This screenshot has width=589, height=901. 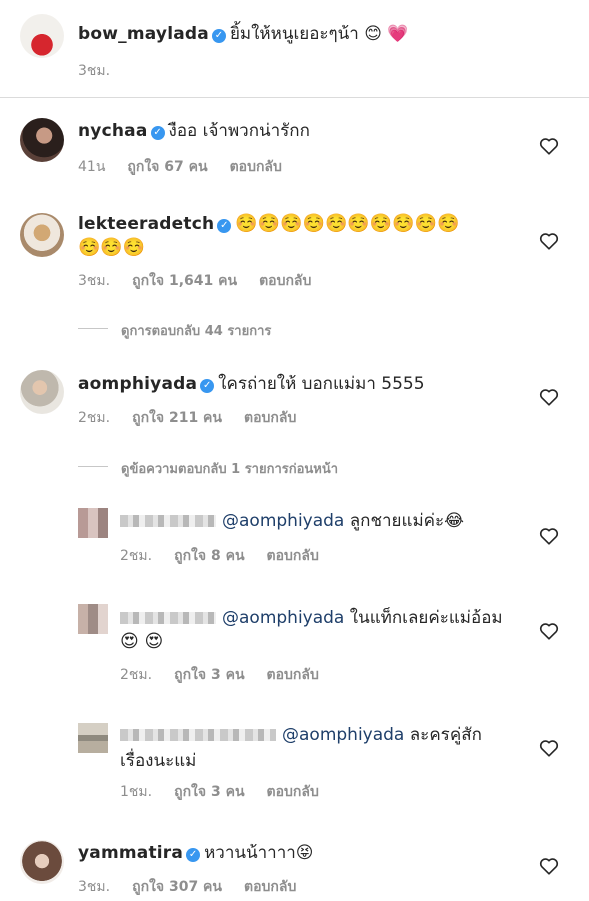 I want to click on caption-username: bow_maylada, so click(x=143, y=34).